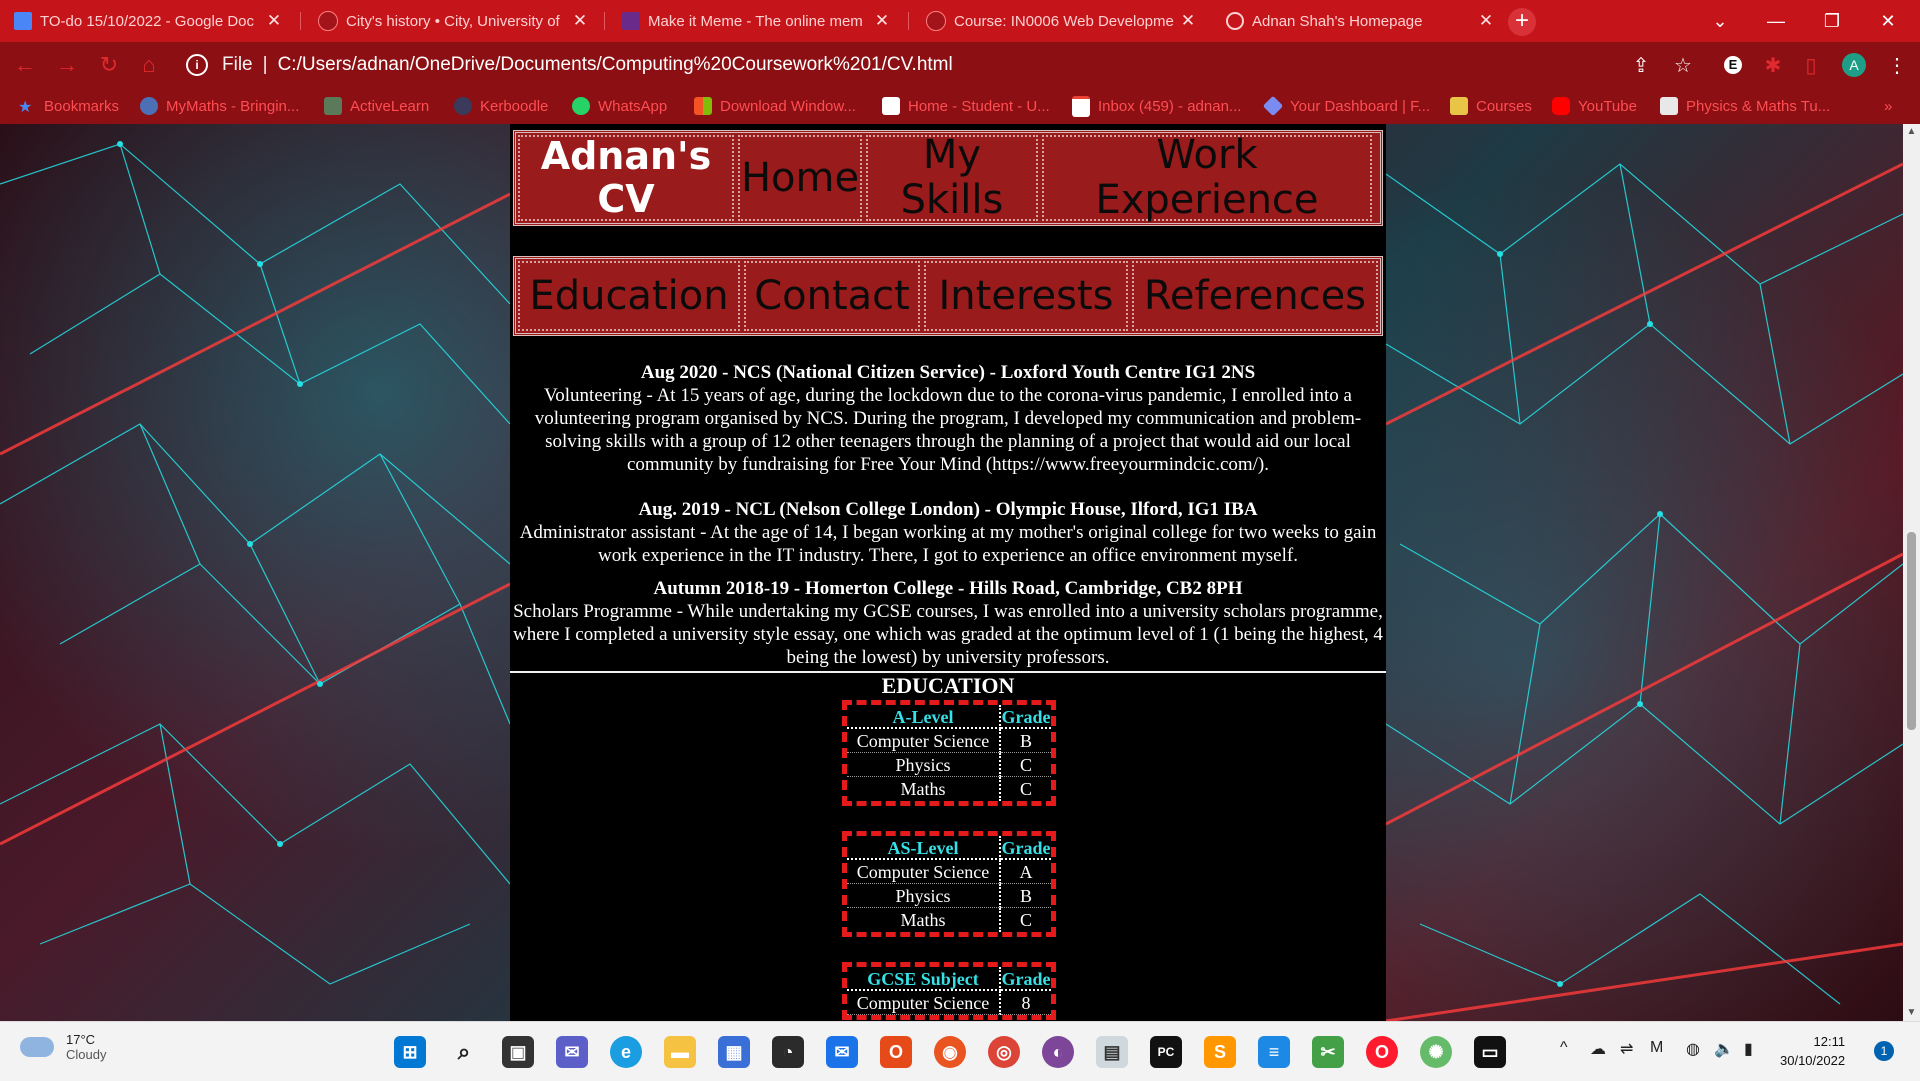  I want to click on table-header-row: GCSE Subject Grade, so click(949, 979).